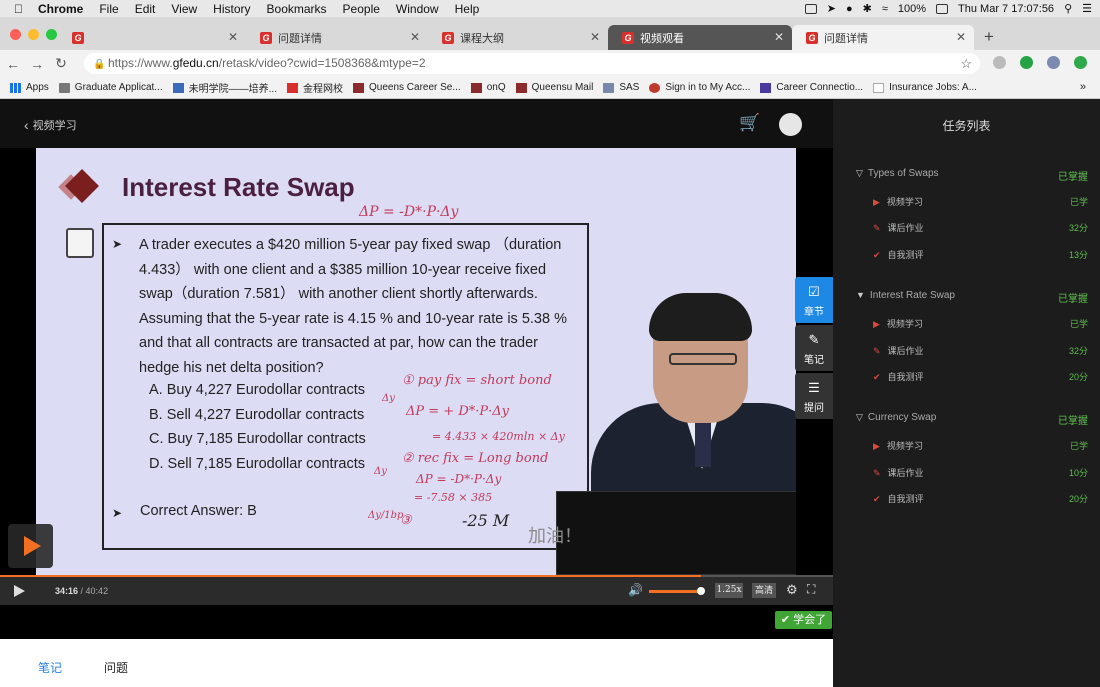 The image size is (1100, 687). Describe the element at coordinates (764, 590) in the screenshot. I see `quality-button: 高清` at that location.